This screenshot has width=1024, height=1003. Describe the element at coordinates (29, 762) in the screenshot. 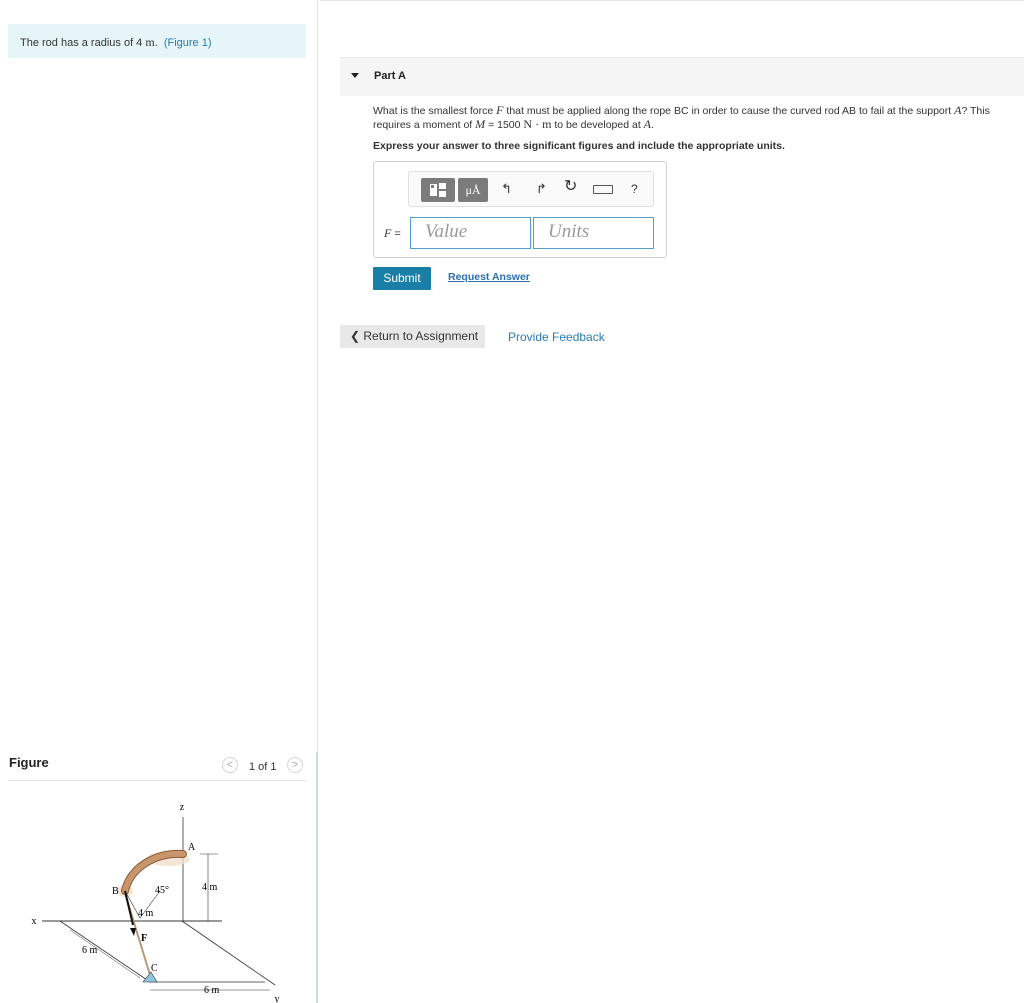

I see `figure-title: Figure` at that location.